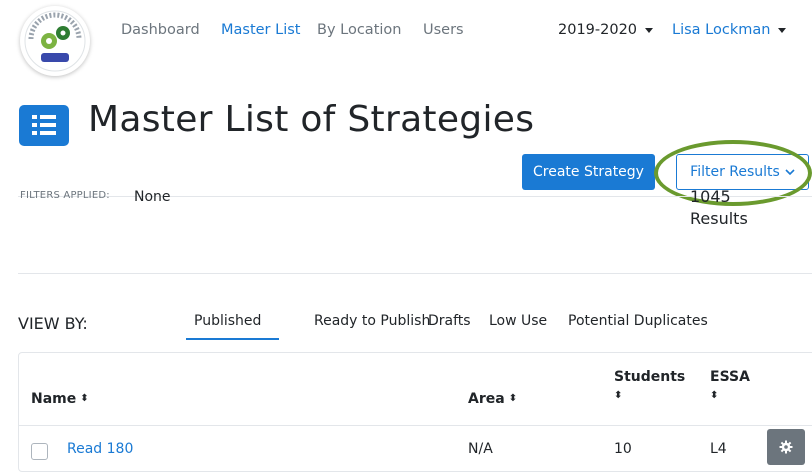  Describe the element at coordinates (486, 399) in the screenshot. I see `column-header-area-label: Area` at that location.